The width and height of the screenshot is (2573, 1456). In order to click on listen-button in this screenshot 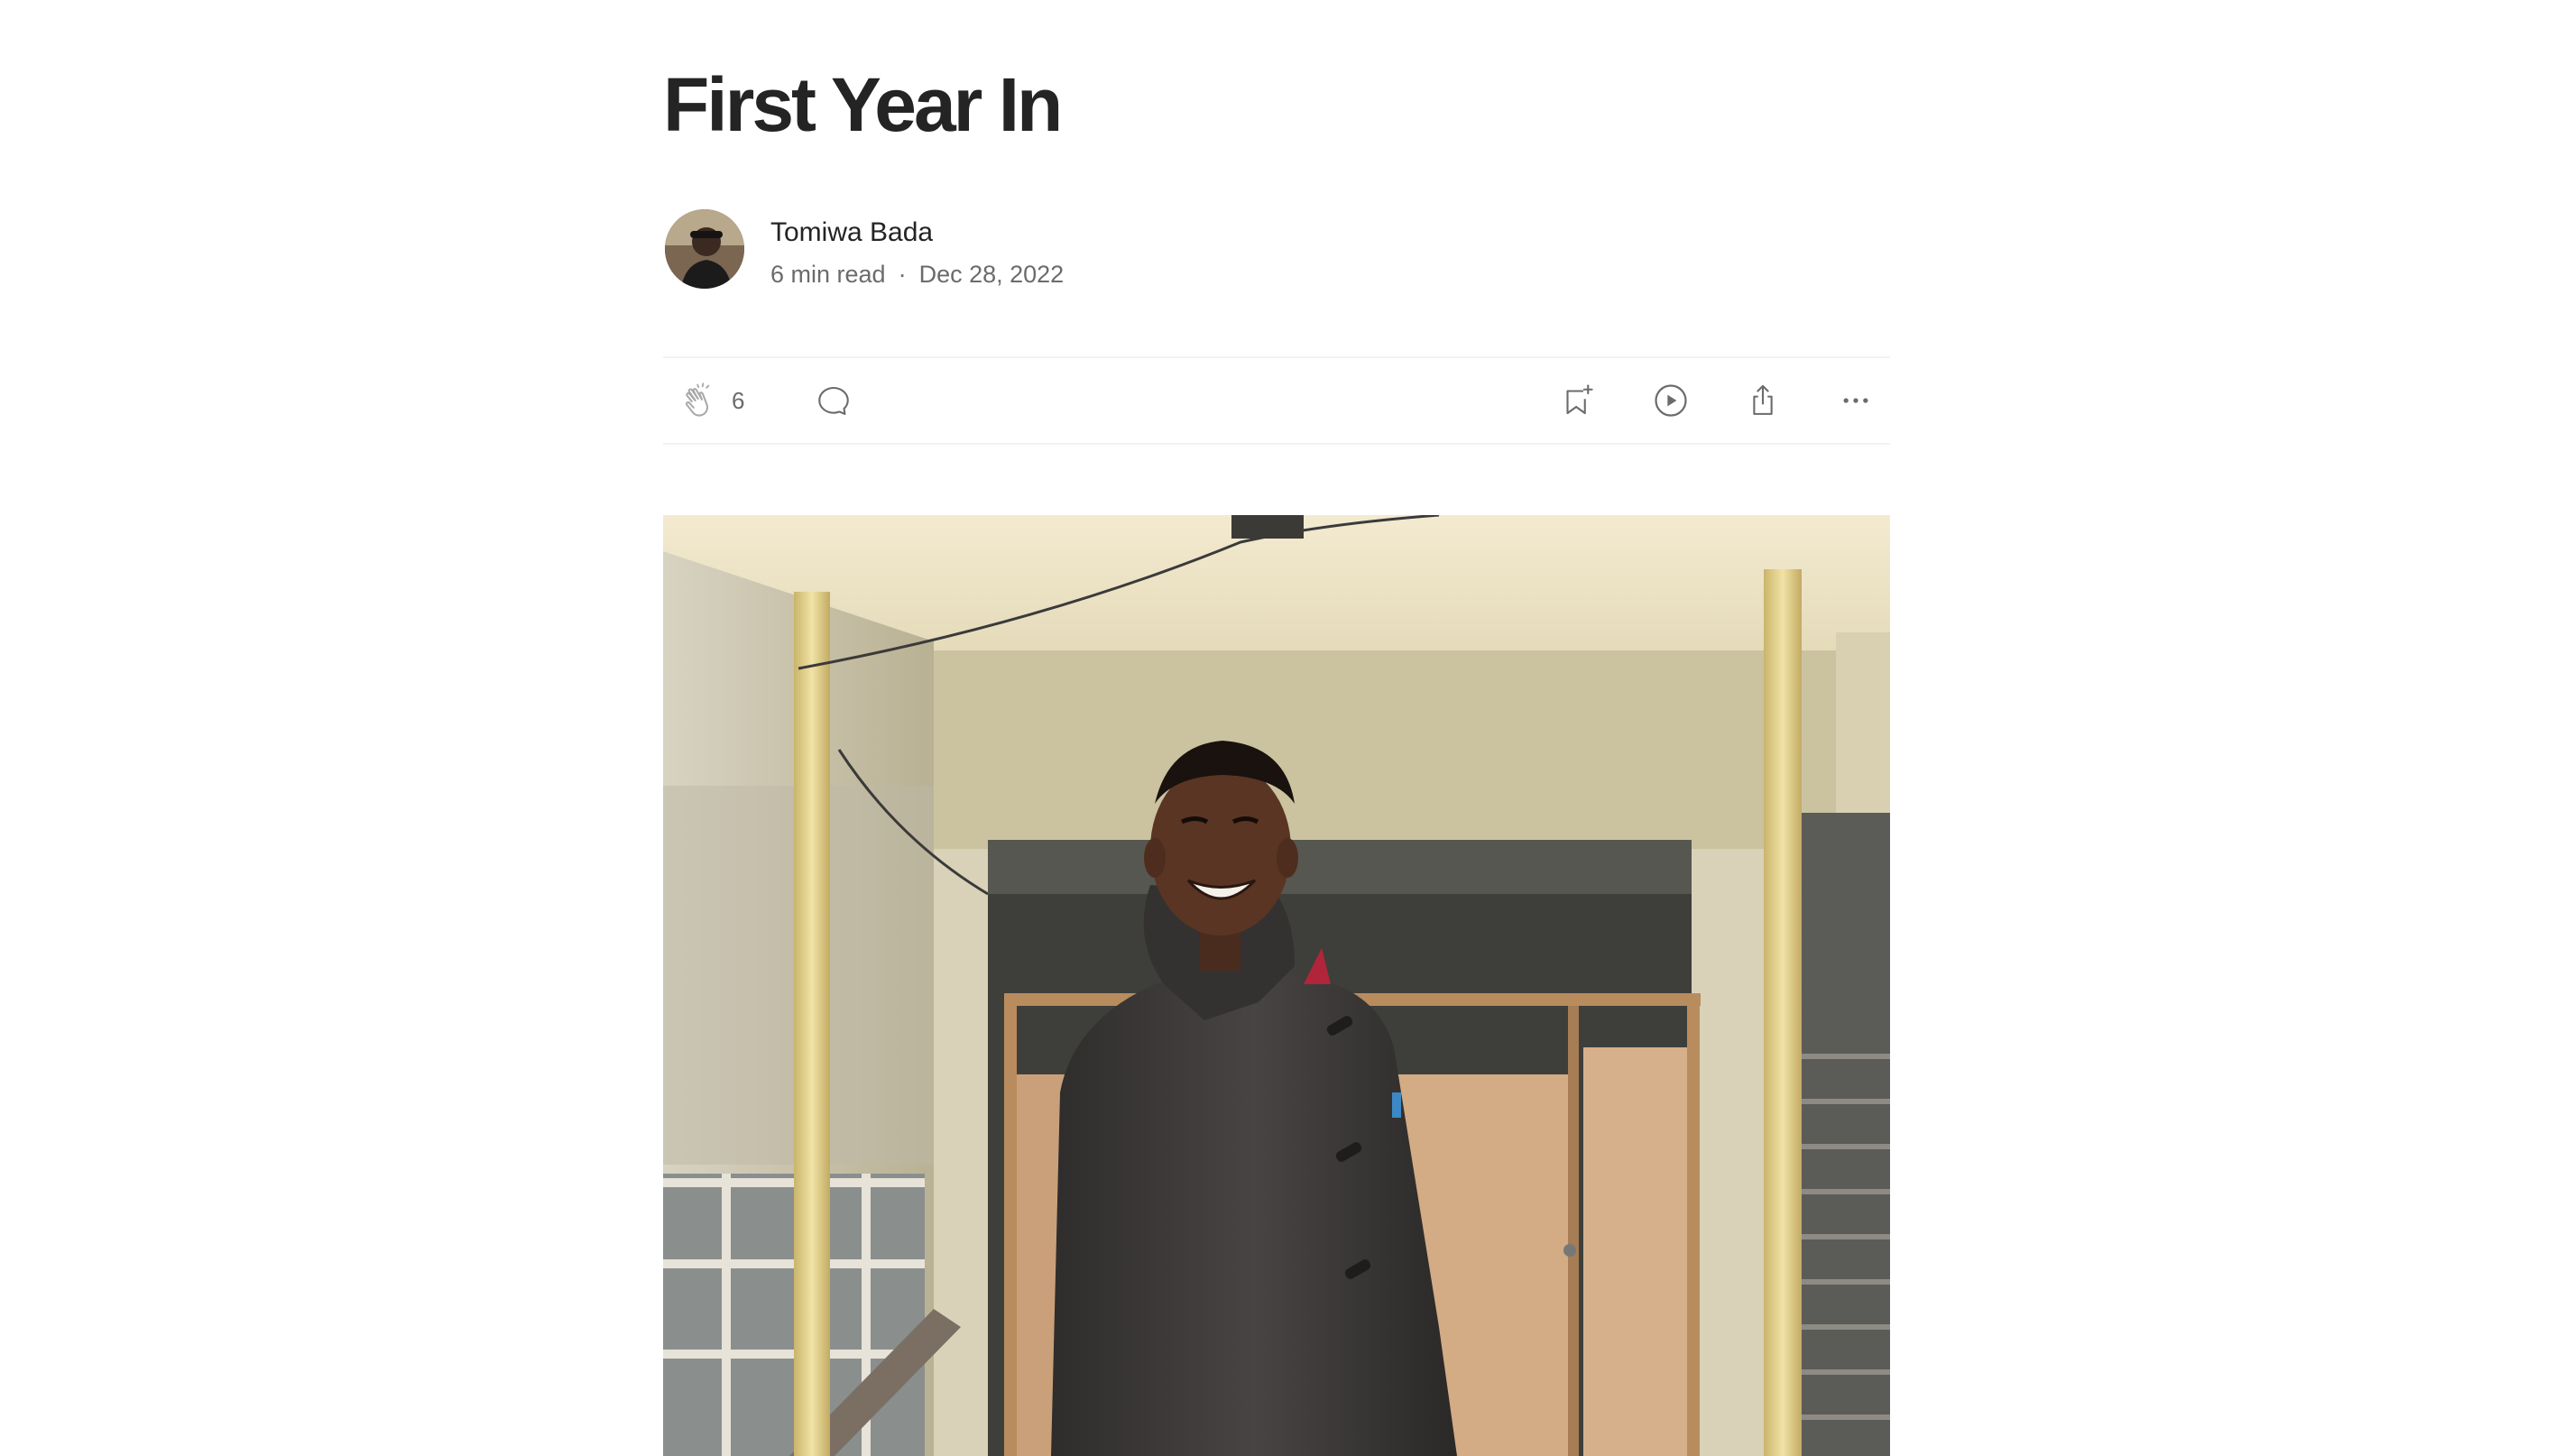, I will do `click(1671, 400)`.